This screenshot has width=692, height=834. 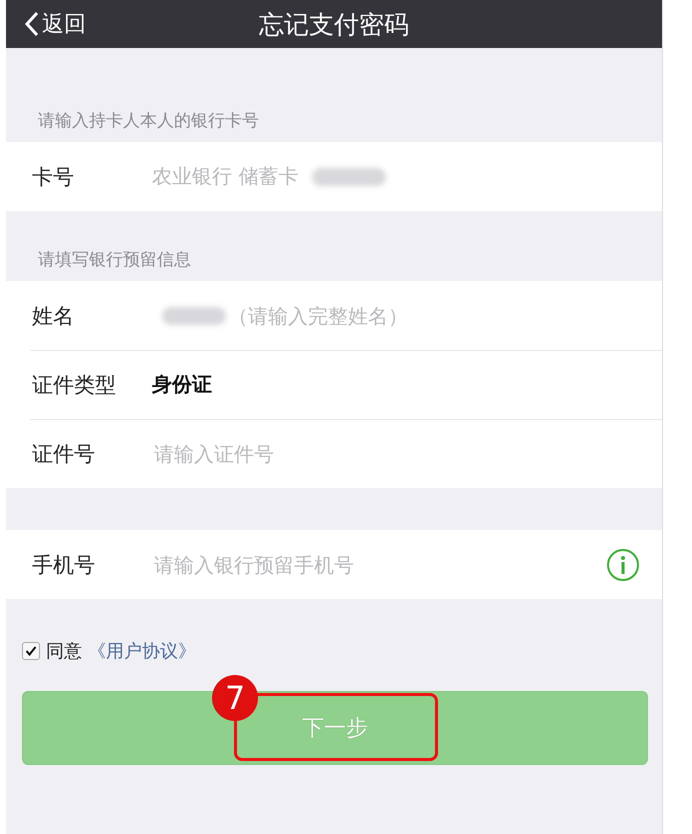 I want to click on input-row: 姓名 （请输入完整姓名）, so click(x=334, y=315).